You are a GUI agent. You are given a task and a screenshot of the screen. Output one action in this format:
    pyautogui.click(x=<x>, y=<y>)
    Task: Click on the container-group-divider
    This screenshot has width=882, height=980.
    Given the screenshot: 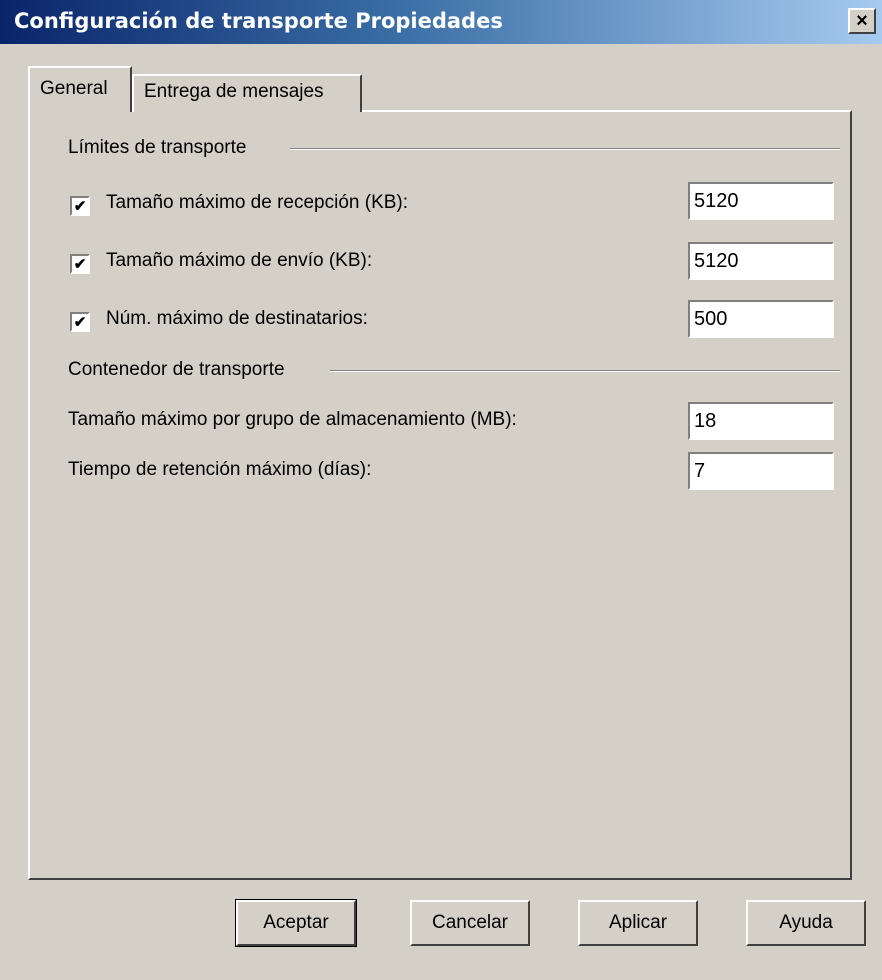 What is the action you would take?
    pyautogui.click(x=585, y=371)
    